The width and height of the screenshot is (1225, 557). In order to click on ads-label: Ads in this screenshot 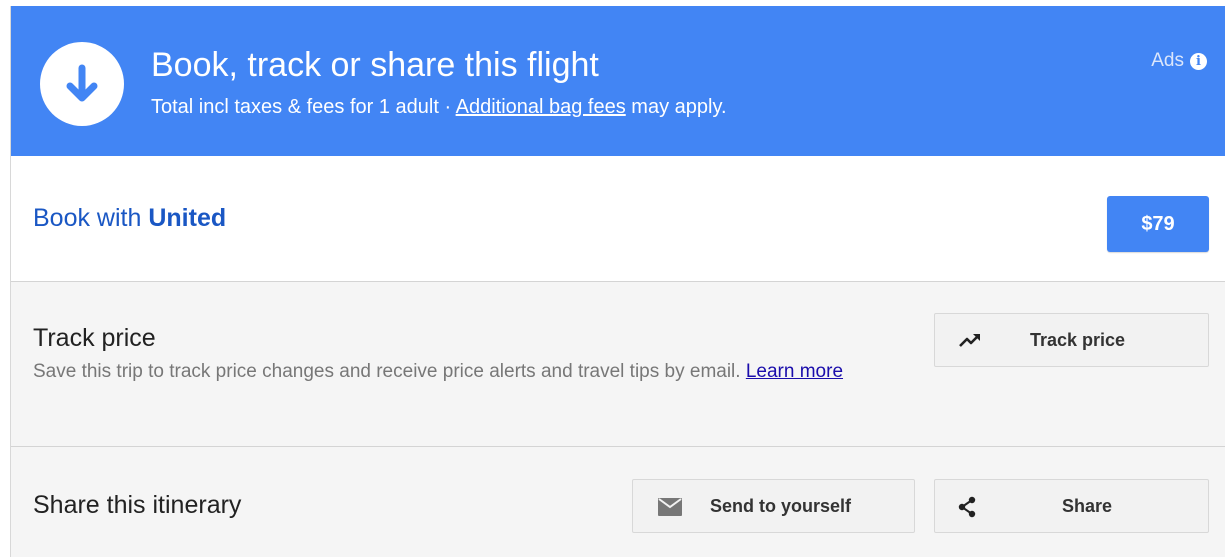, I will do `click(1167, 60)`.